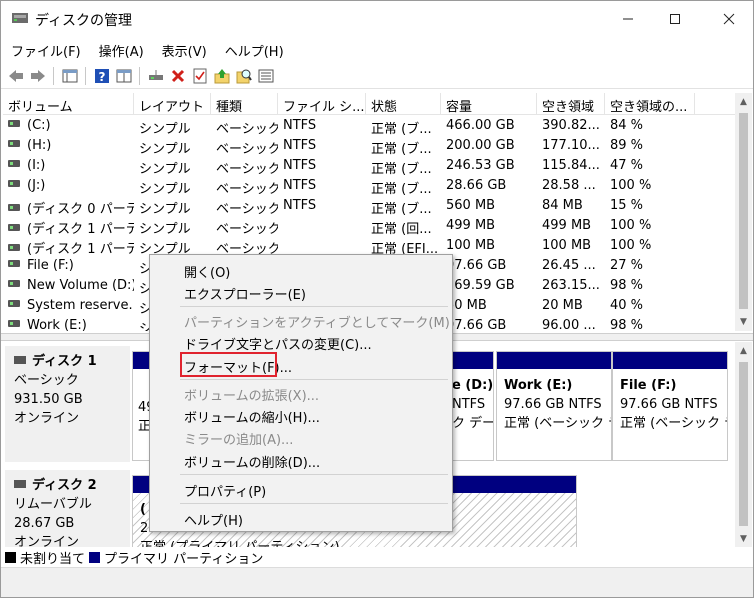  I want to click on table-cell: 200.00 GB, so click(480, 145).